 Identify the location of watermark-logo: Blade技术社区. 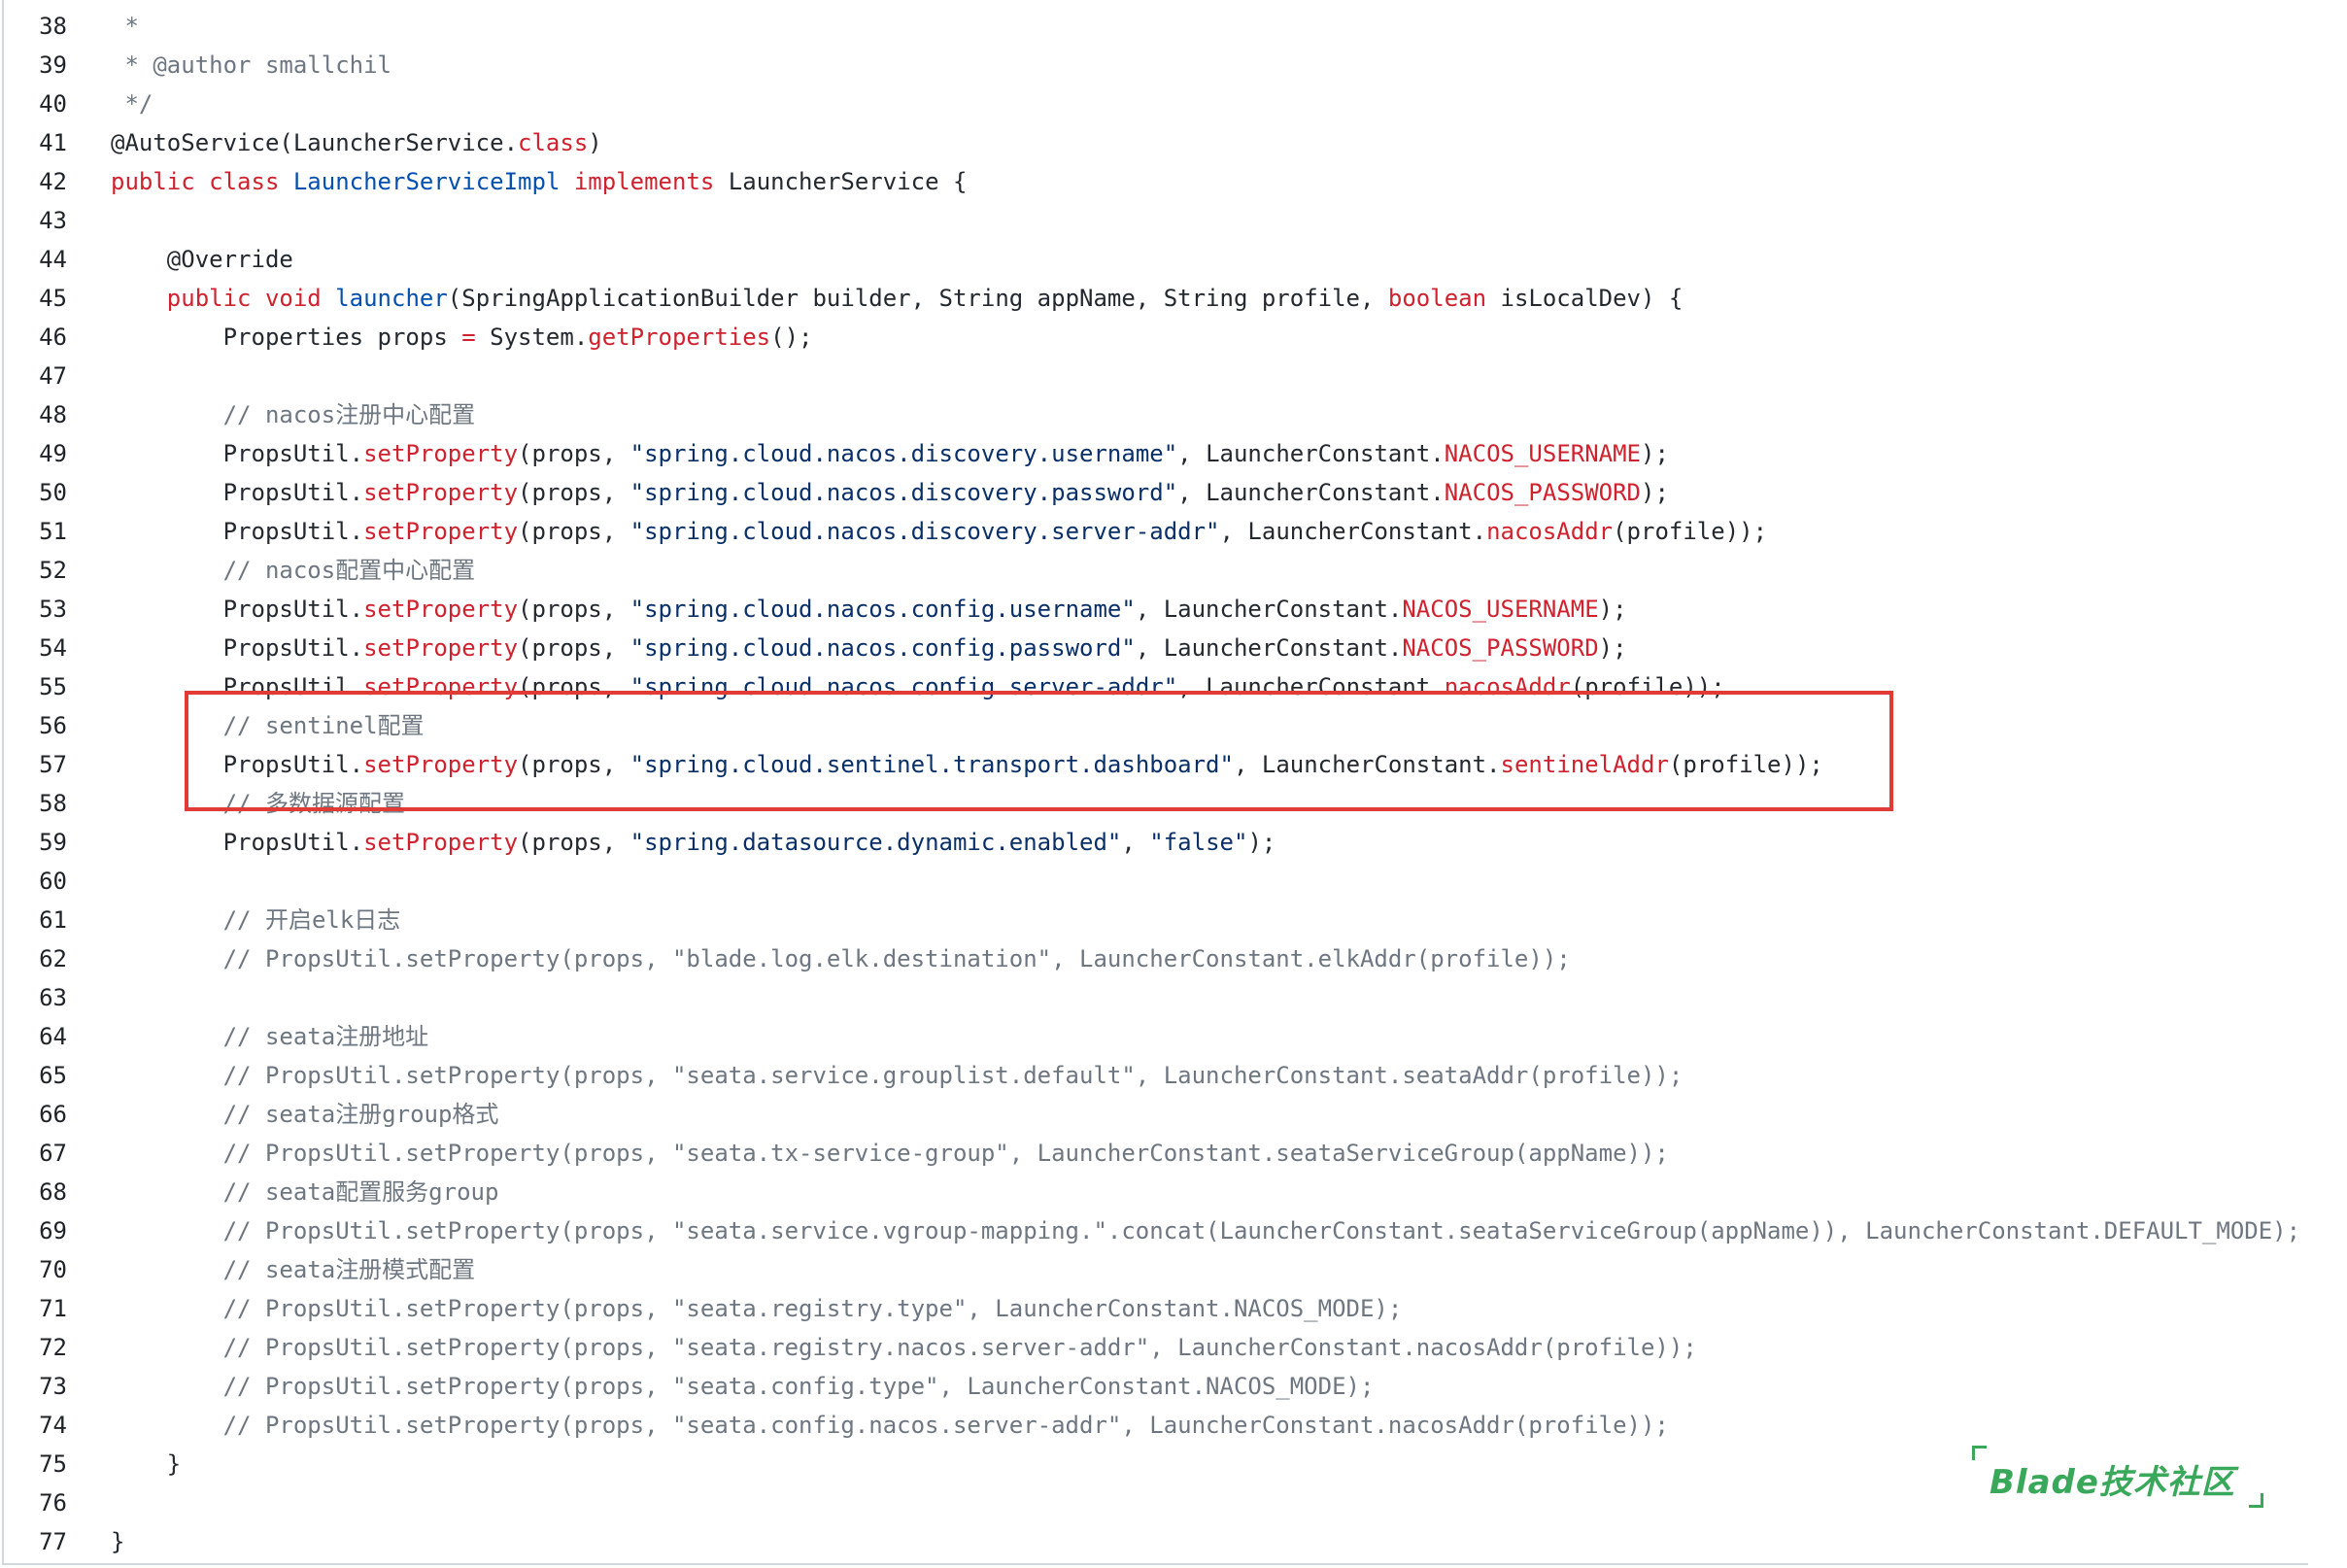
(2118, 1477).